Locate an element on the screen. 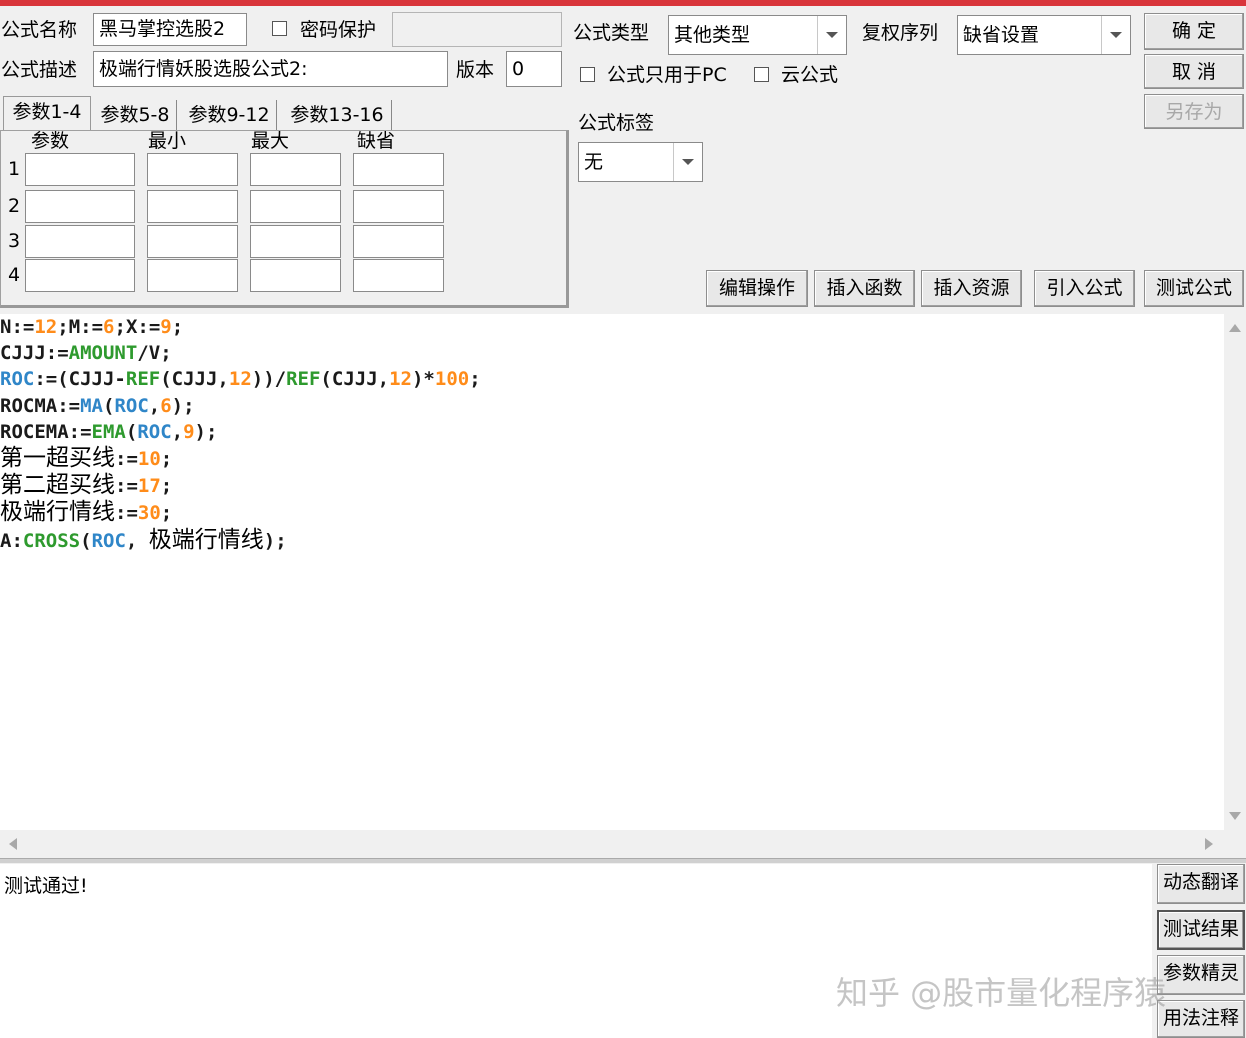 This screenshot has height=1038, width=1246. ok-button: 确 定 is located at coordinates (1194, 31).